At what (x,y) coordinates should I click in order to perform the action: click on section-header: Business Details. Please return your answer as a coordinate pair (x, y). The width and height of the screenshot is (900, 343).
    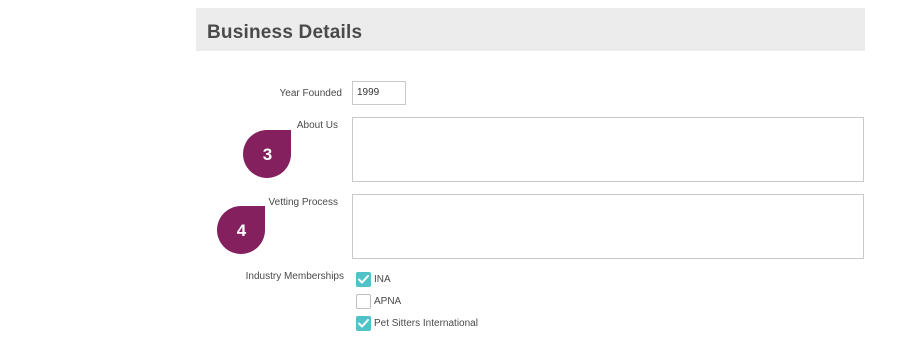
    Looking at the image, I should click on (530, 29).